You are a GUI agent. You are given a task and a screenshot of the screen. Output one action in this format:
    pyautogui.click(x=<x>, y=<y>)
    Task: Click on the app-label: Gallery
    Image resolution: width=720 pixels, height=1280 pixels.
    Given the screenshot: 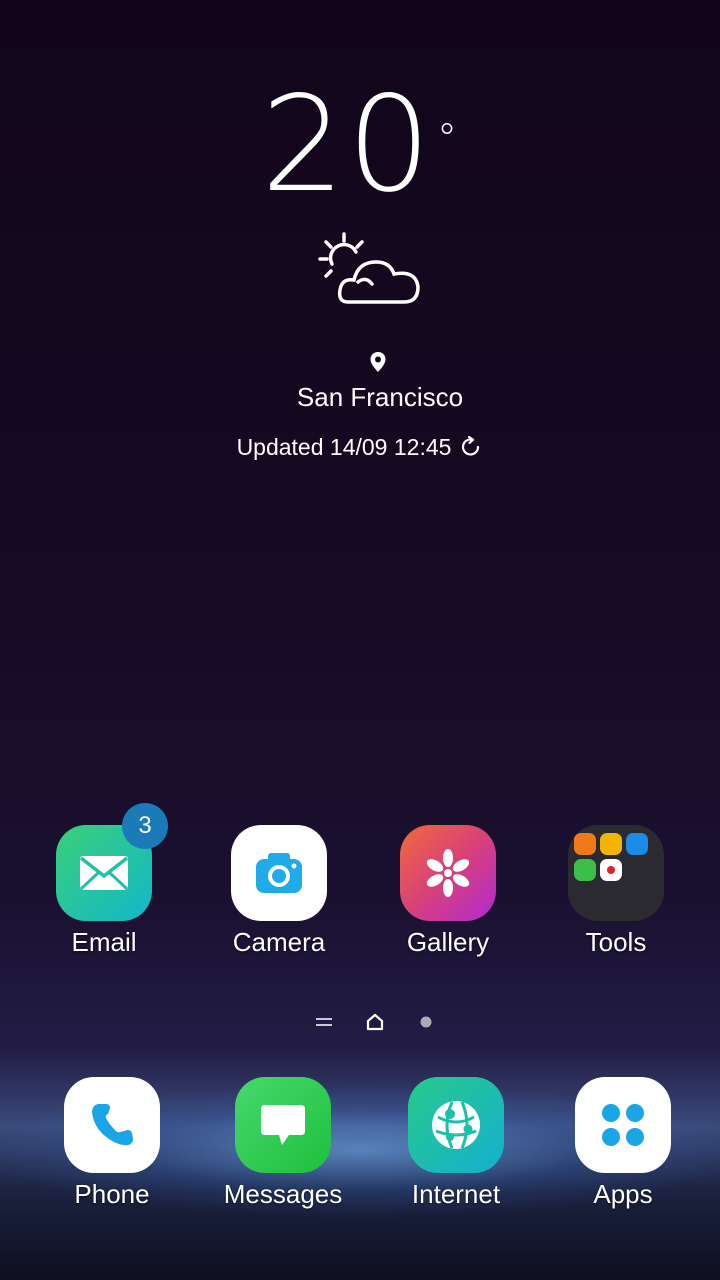 What is the action you would take?
    pyautogui.click(x=448, y=942)
    